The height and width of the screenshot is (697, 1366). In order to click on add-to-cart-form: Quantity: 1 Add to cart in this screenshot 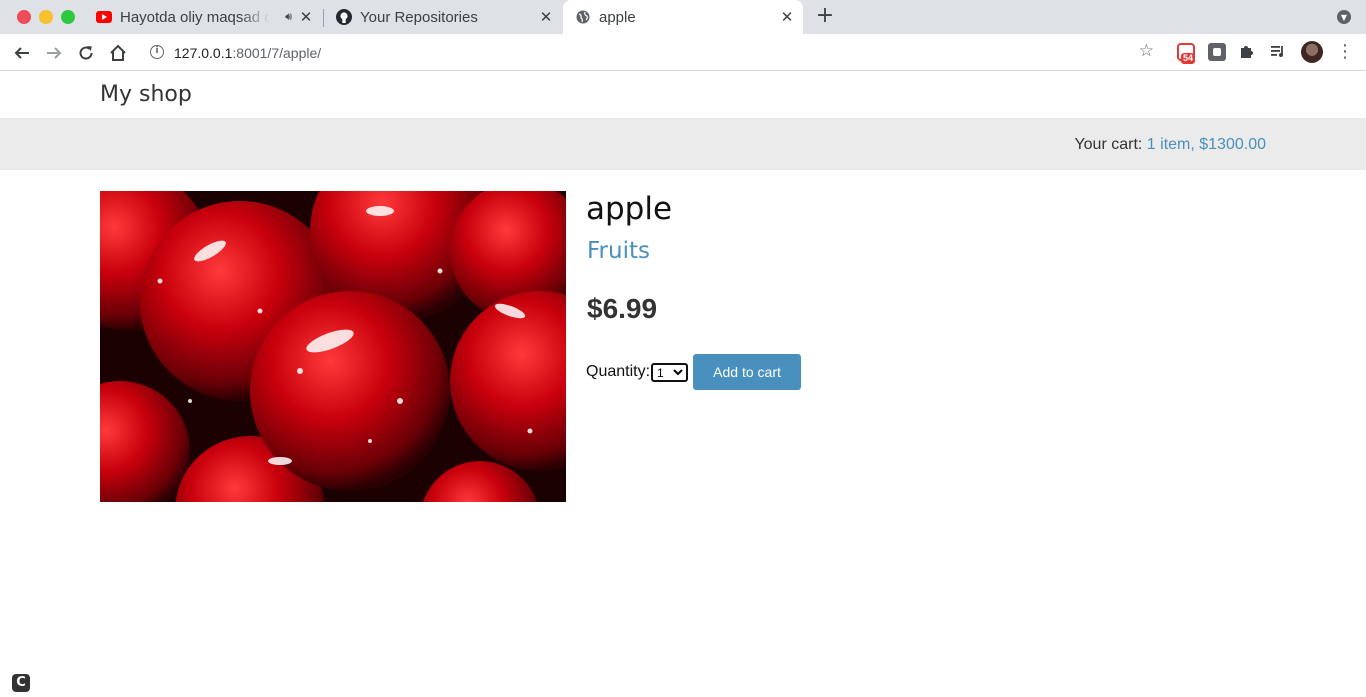, I will do `click(694, 372)`.